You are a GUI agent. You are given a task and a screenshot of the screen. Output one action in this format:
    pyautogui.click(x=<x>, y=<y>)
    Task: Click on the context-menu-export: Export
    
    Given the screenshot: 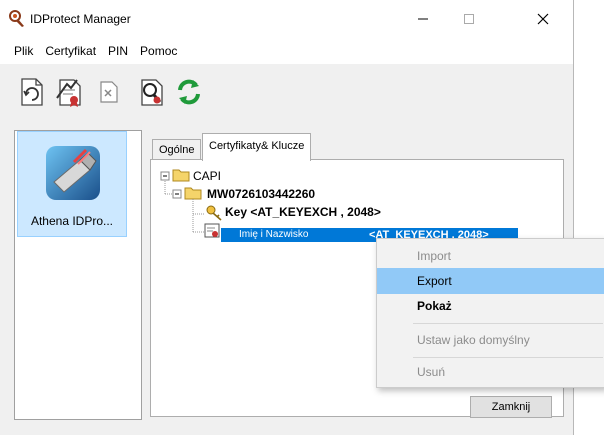 What is the action you would take?
    pyautogui.click(x=490, y=281)
    